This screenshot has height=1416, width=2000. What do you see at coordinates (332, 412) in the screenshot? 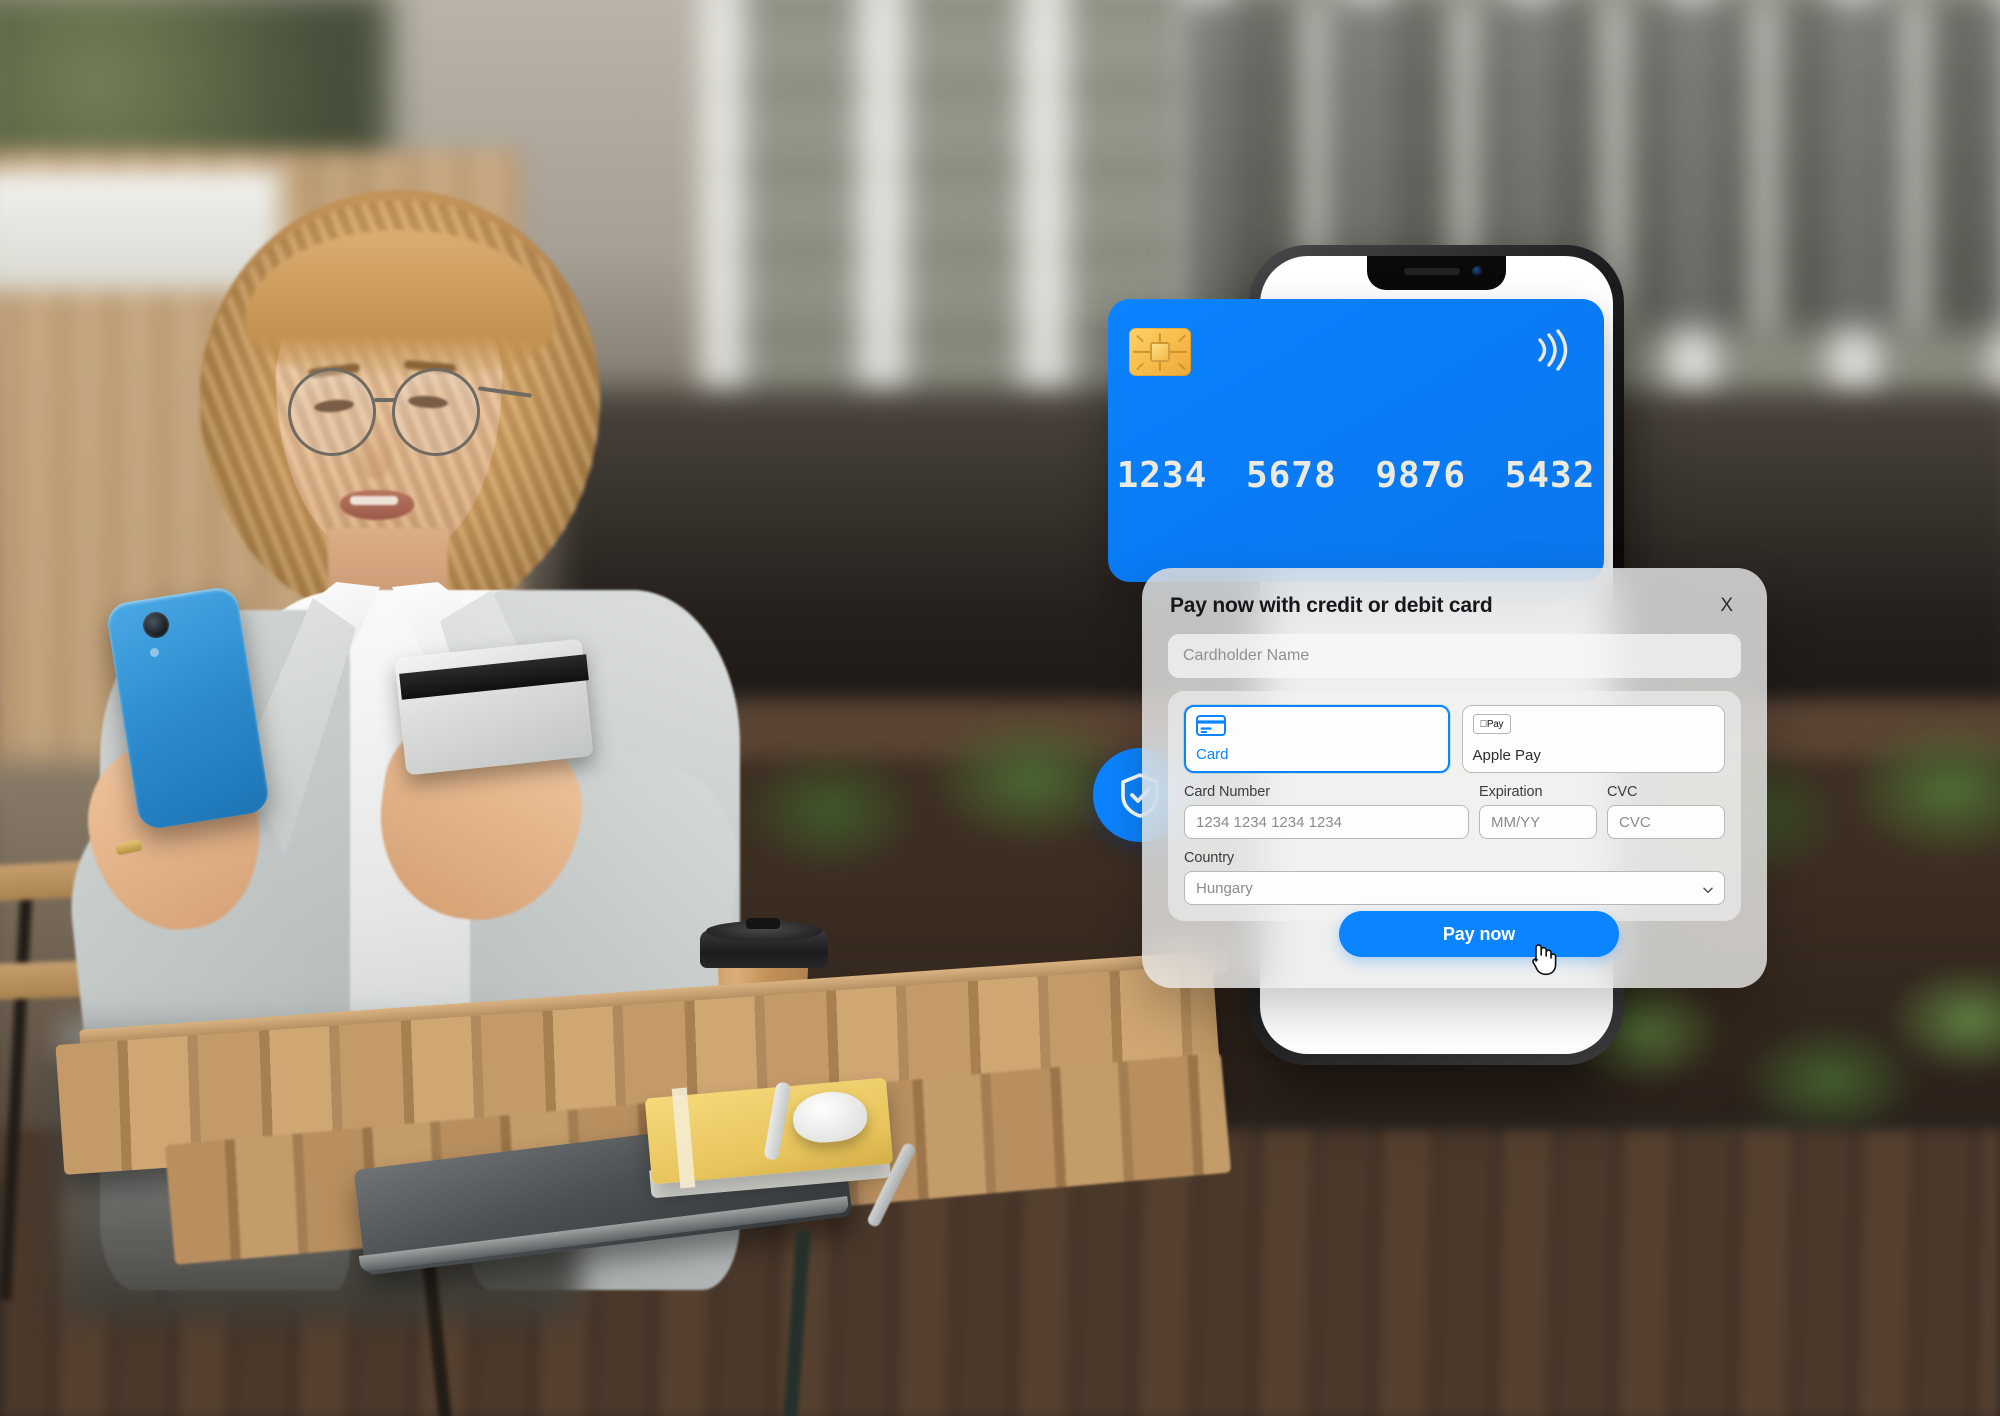
I see `eyeglasses-lens-left` at bounding box center [332, 412].